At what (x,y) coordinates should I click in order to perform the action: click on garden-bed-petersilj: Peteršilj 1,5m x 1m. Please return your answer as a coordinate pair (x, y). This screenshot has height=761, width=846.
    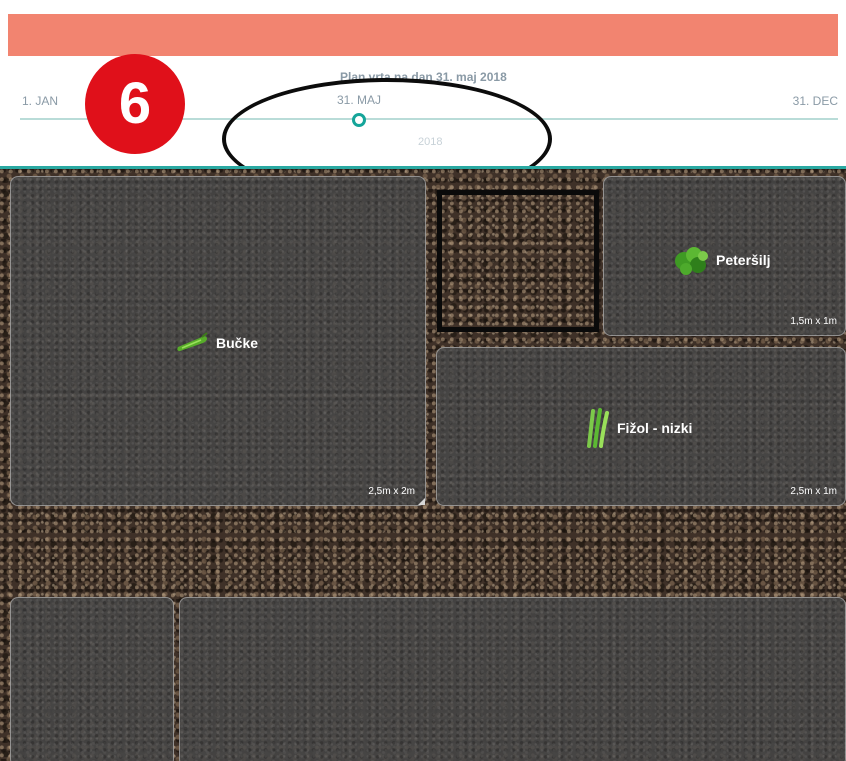
    Looking at the image, I should click on (724, 256).